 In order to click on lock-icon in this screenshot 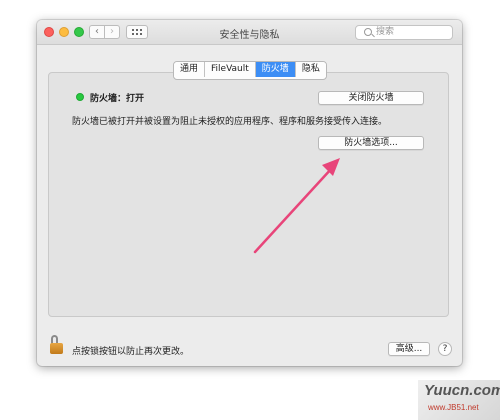, I will do `click(57, 345)`.